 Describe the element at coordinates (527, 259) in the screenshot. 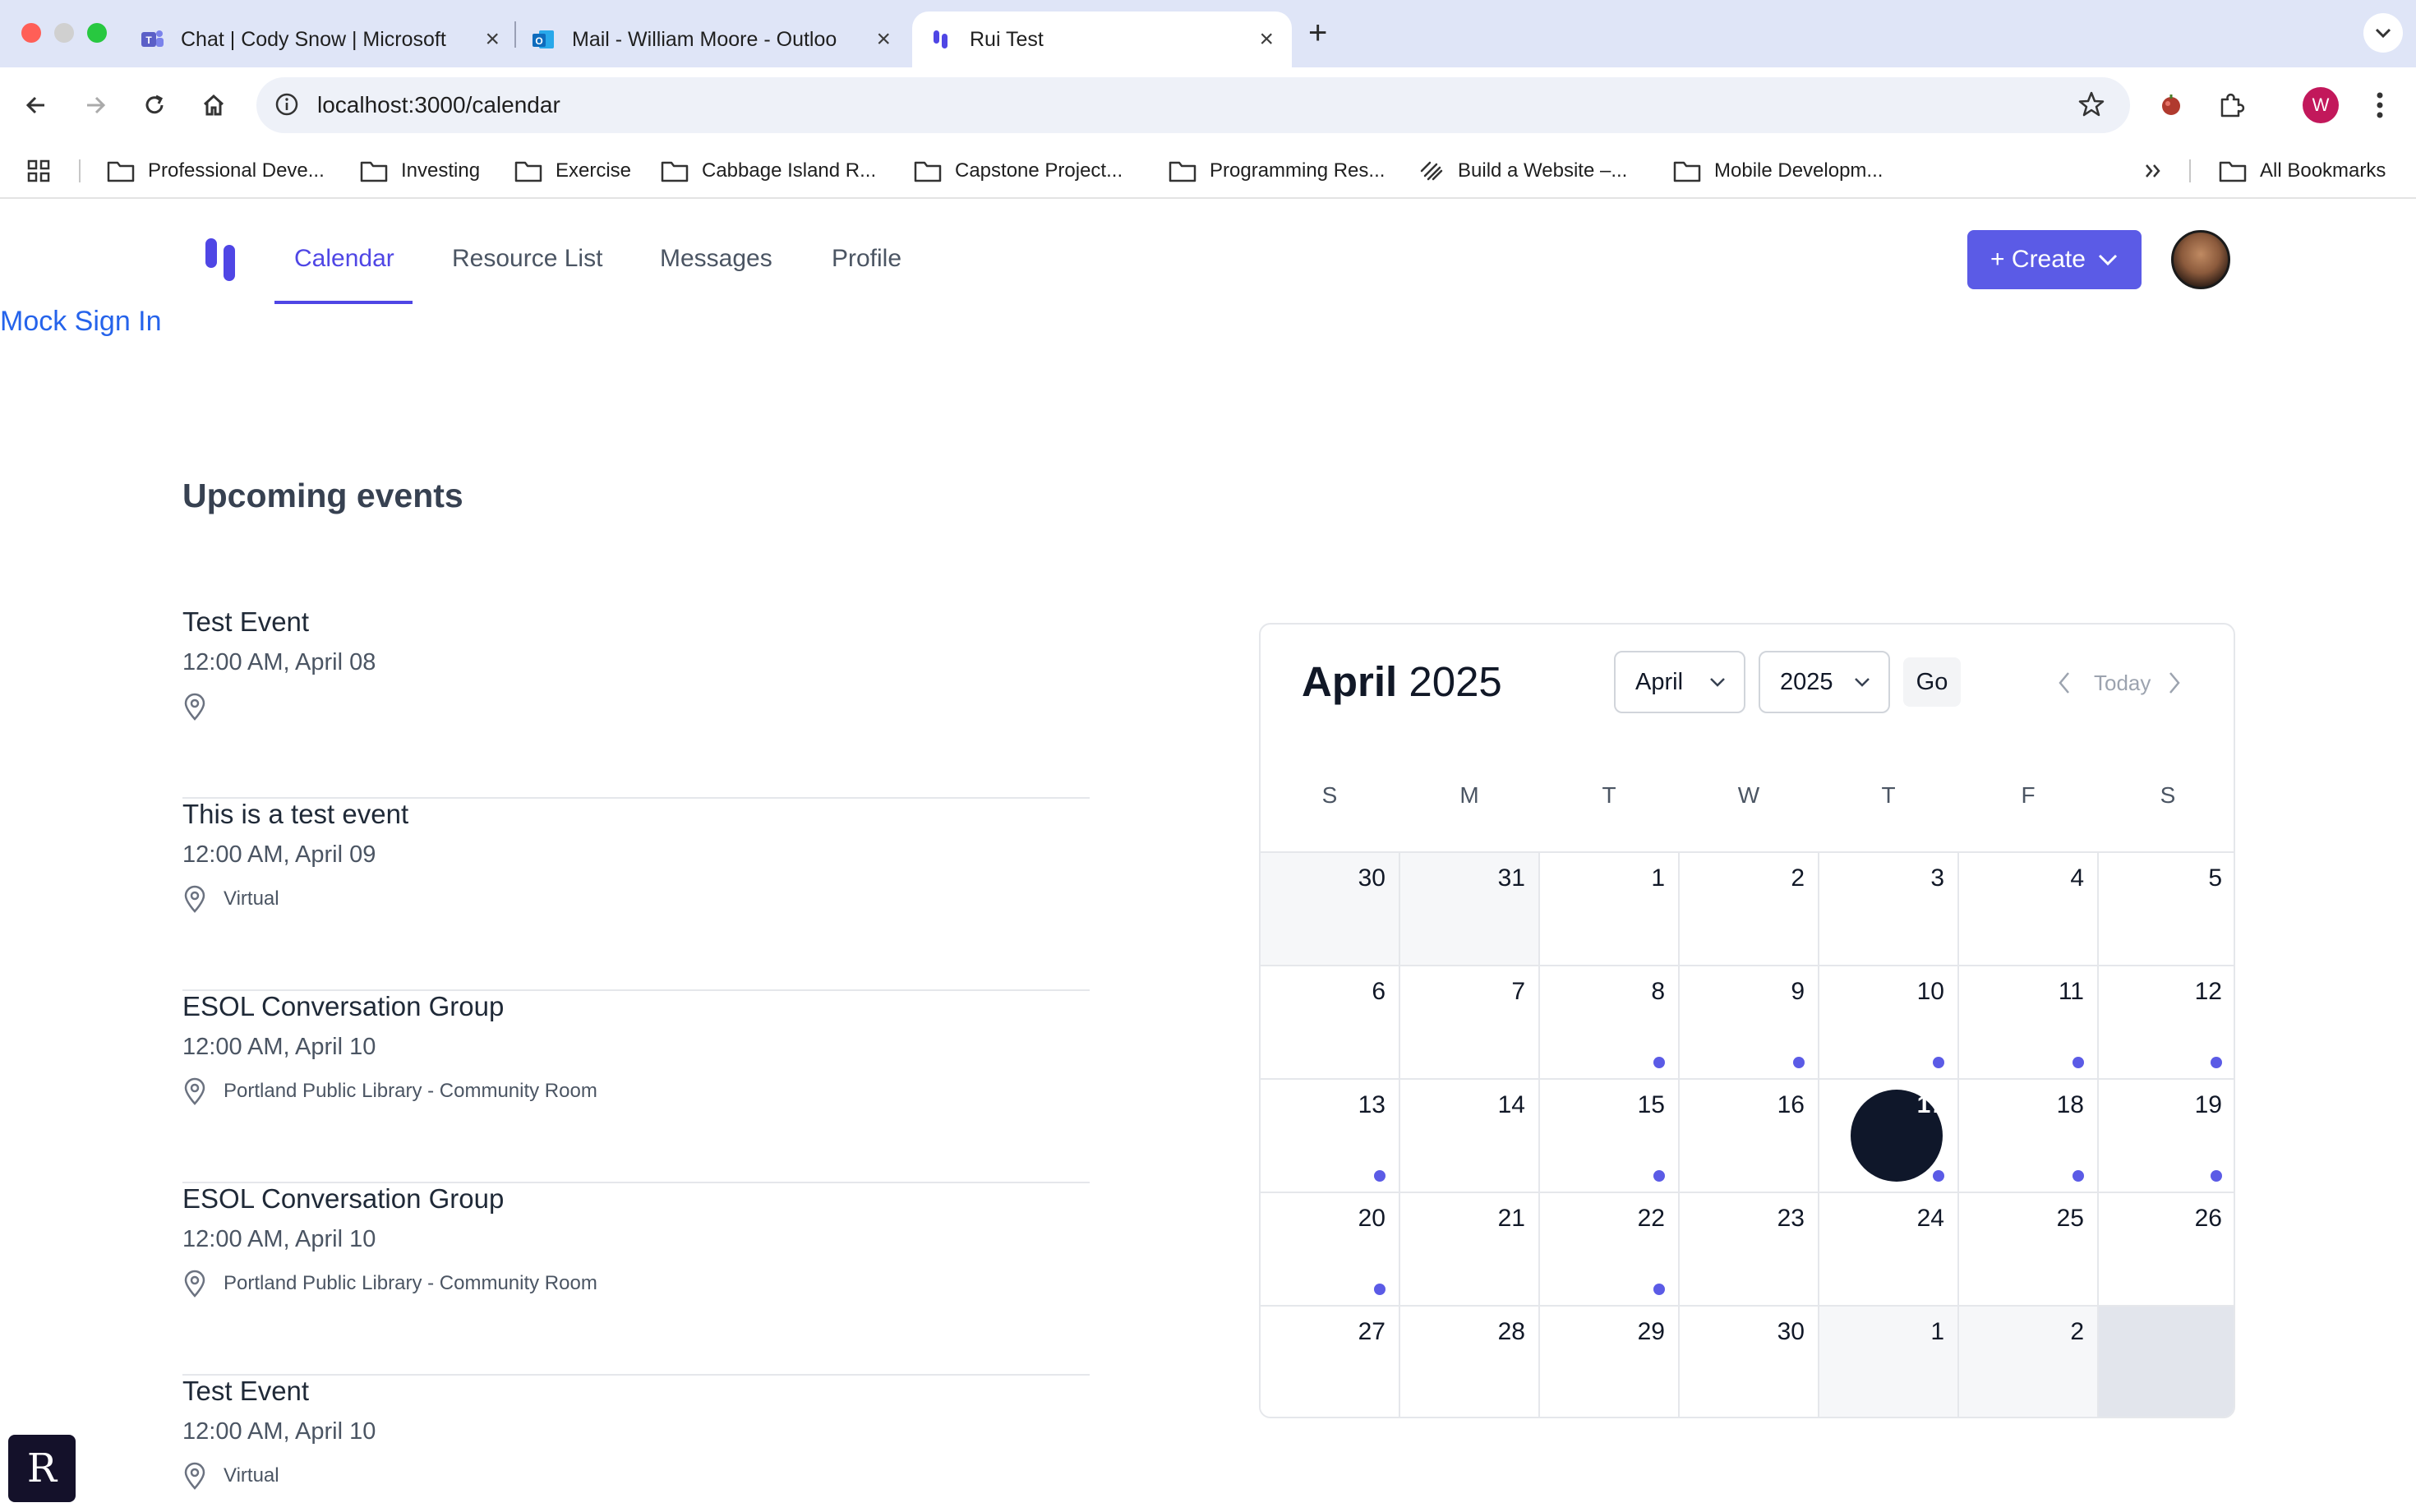

I see `nav-resource-list: Resource List` at that location.